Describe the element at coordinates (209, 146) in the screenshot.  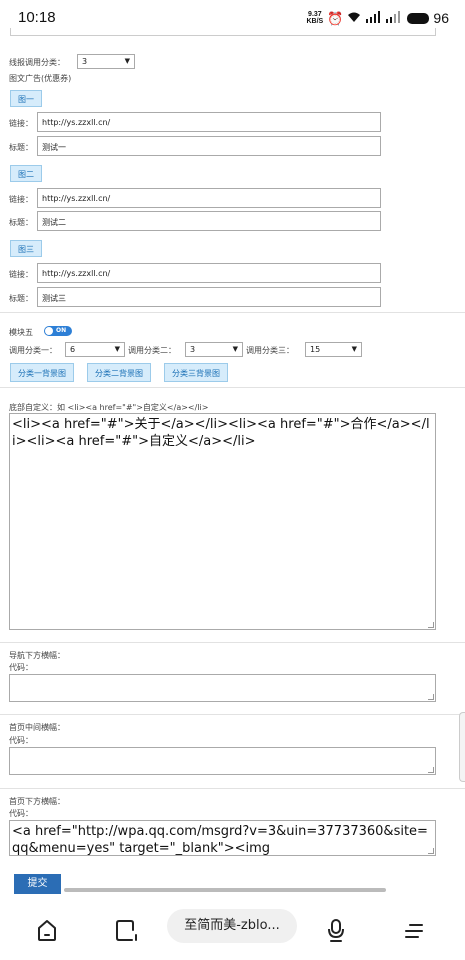
I see `ad1-title-input: 测试一` at that location.